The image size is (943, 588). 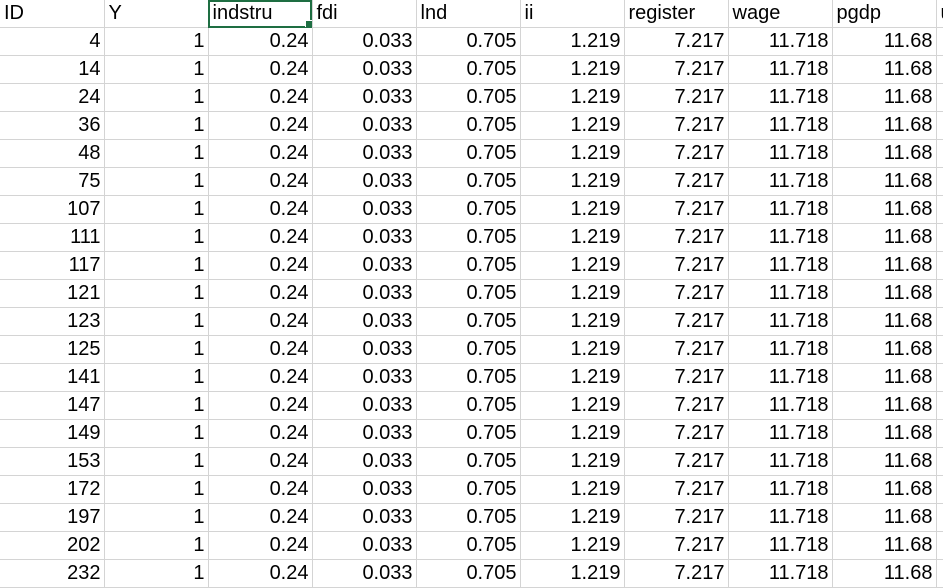 What do you see at coordinates (52, 377) in the screenshot?
I see `cell-id: 141` at bounding box center [52, 377].